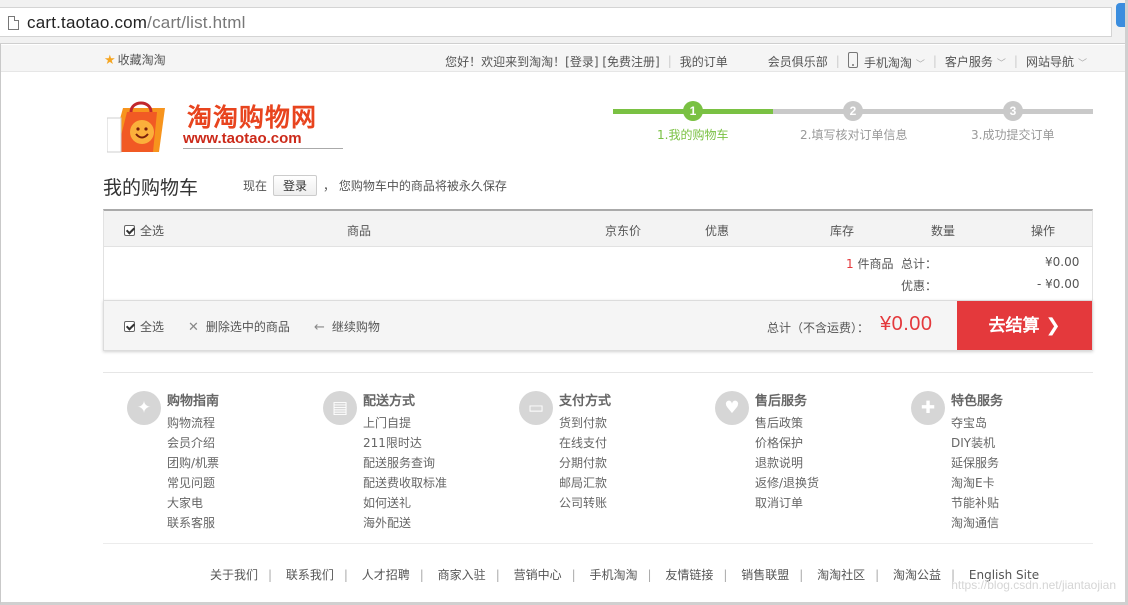  What do you see at coordinates (136, 127) in the screenshot?
I see `shopping-bag-logo-icon` at bounding box center [136, 127].